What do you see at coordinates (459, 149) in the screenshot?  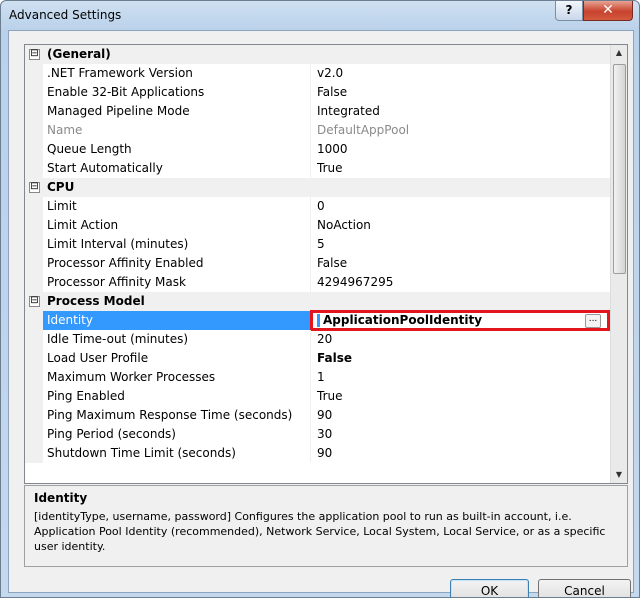 I see `property-value: 1000` at bounding box center [459, 149].